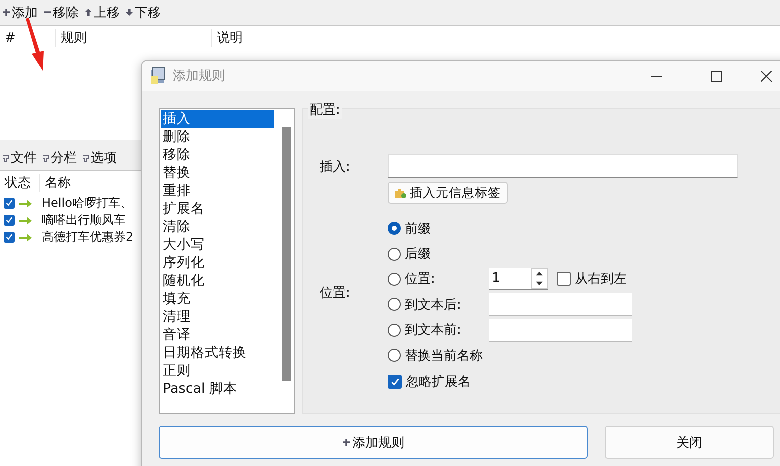 The image size is (780, 466). I want to click on radio-label: 到文本后:, so click(433, 305).